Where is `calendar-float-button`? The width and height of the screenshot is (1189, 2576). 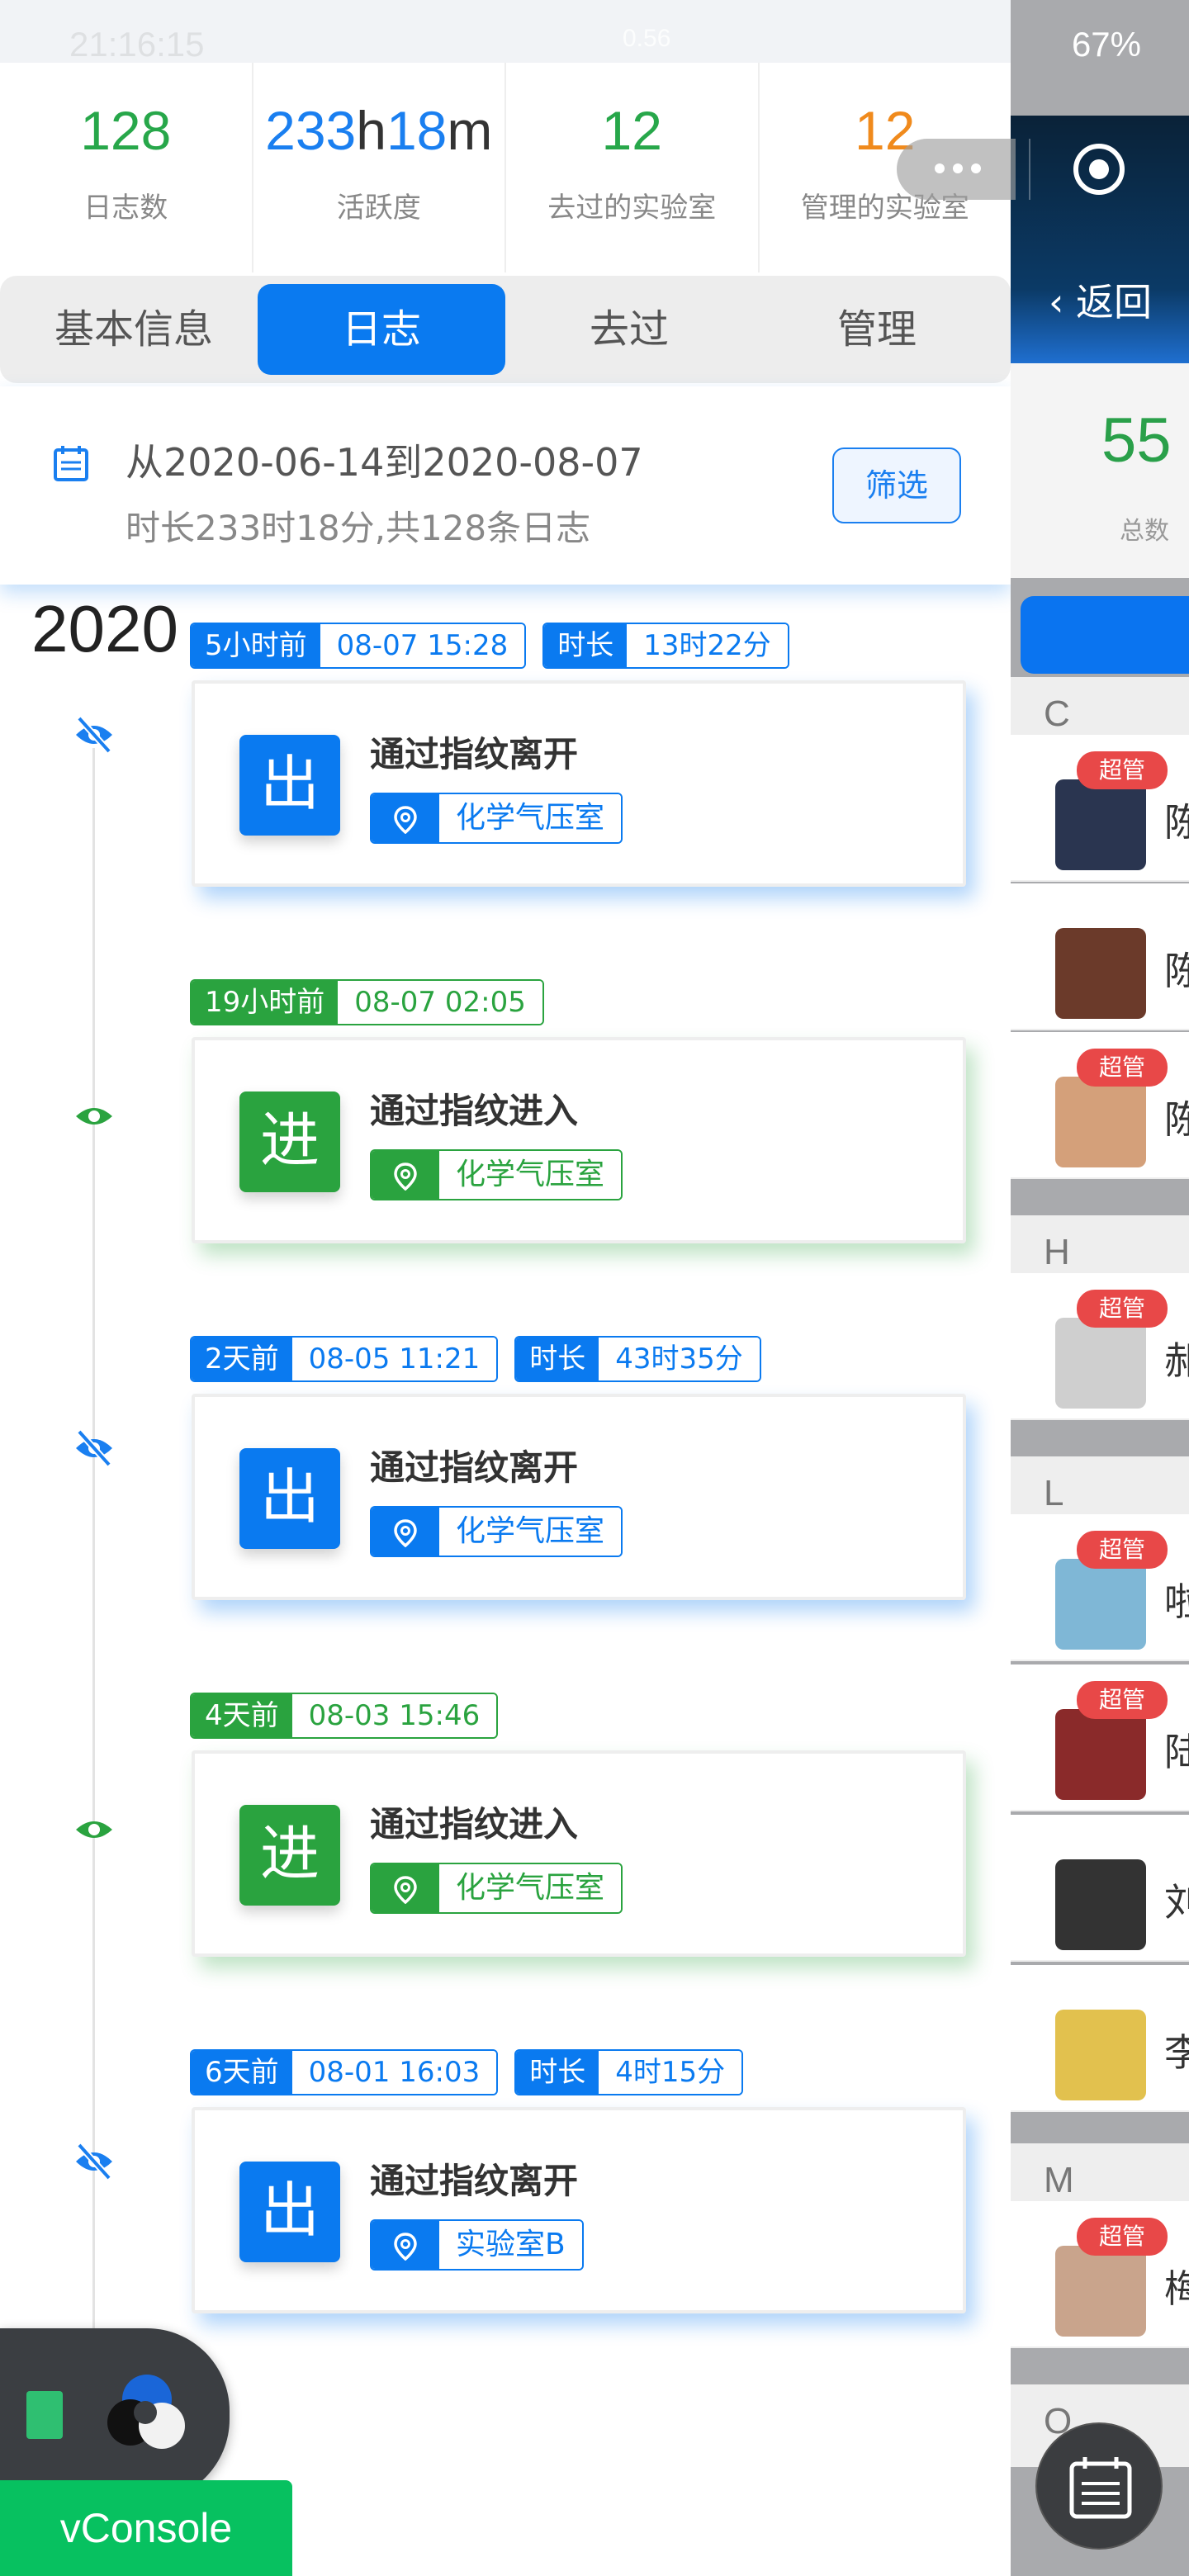
calendar-float-button is located at coordinates (1099, 2486).